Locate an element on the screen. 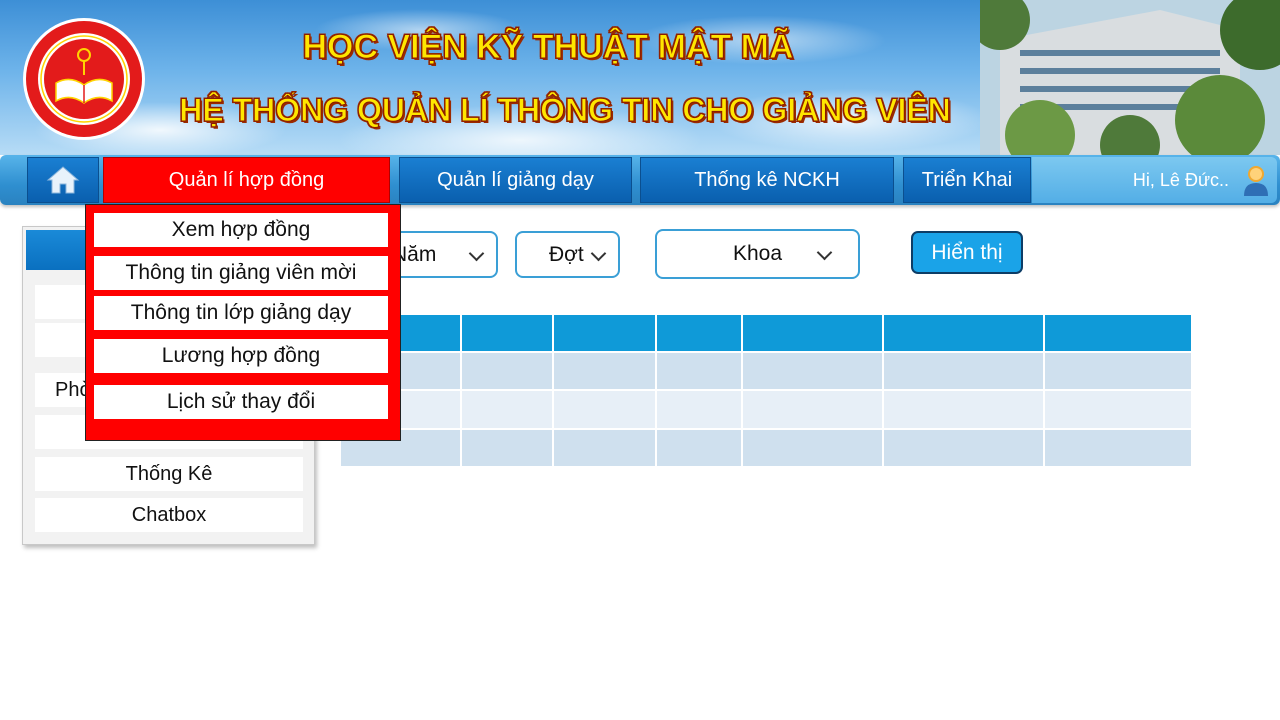 The height and width of the screenshot is (720, 1280). table-header-row is located at coordinates (767, 334).